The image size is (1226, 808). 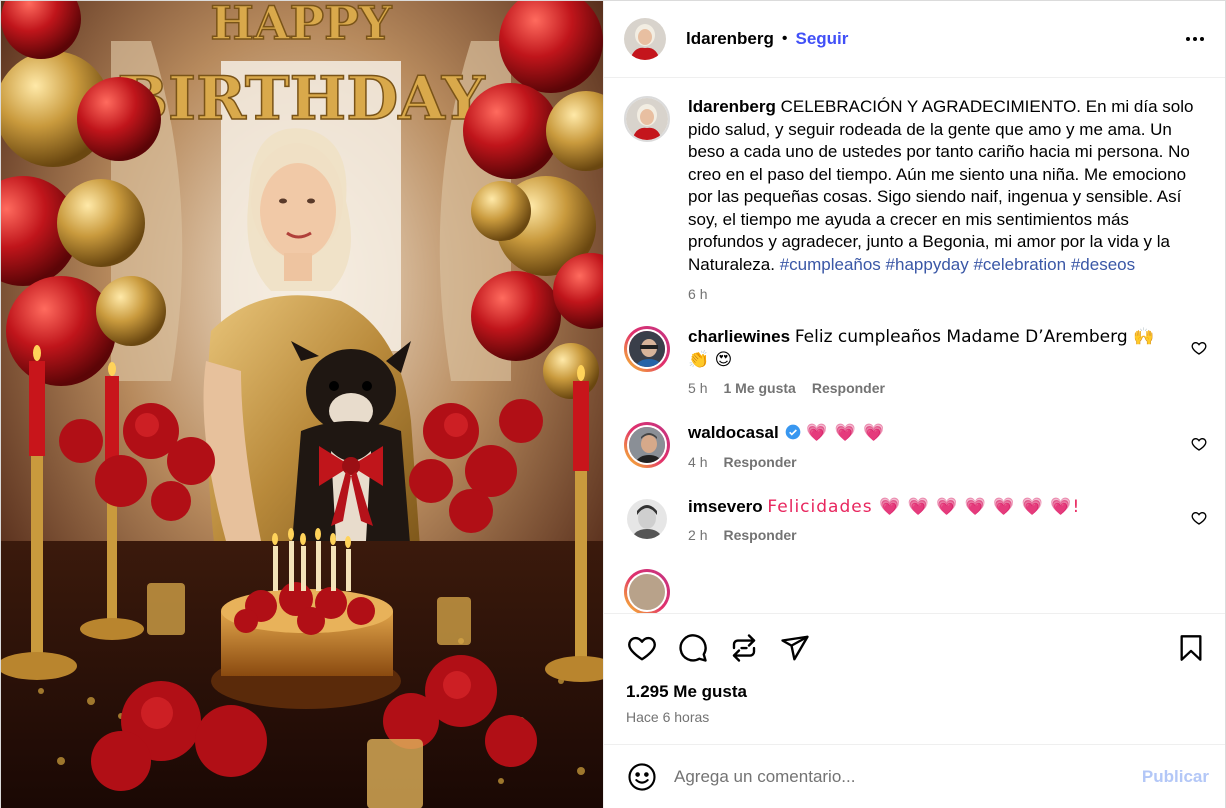 What do you see at coordinates (693, 648) in the screenshot?
I see `comment-icon` at bounding box center [693, 648].